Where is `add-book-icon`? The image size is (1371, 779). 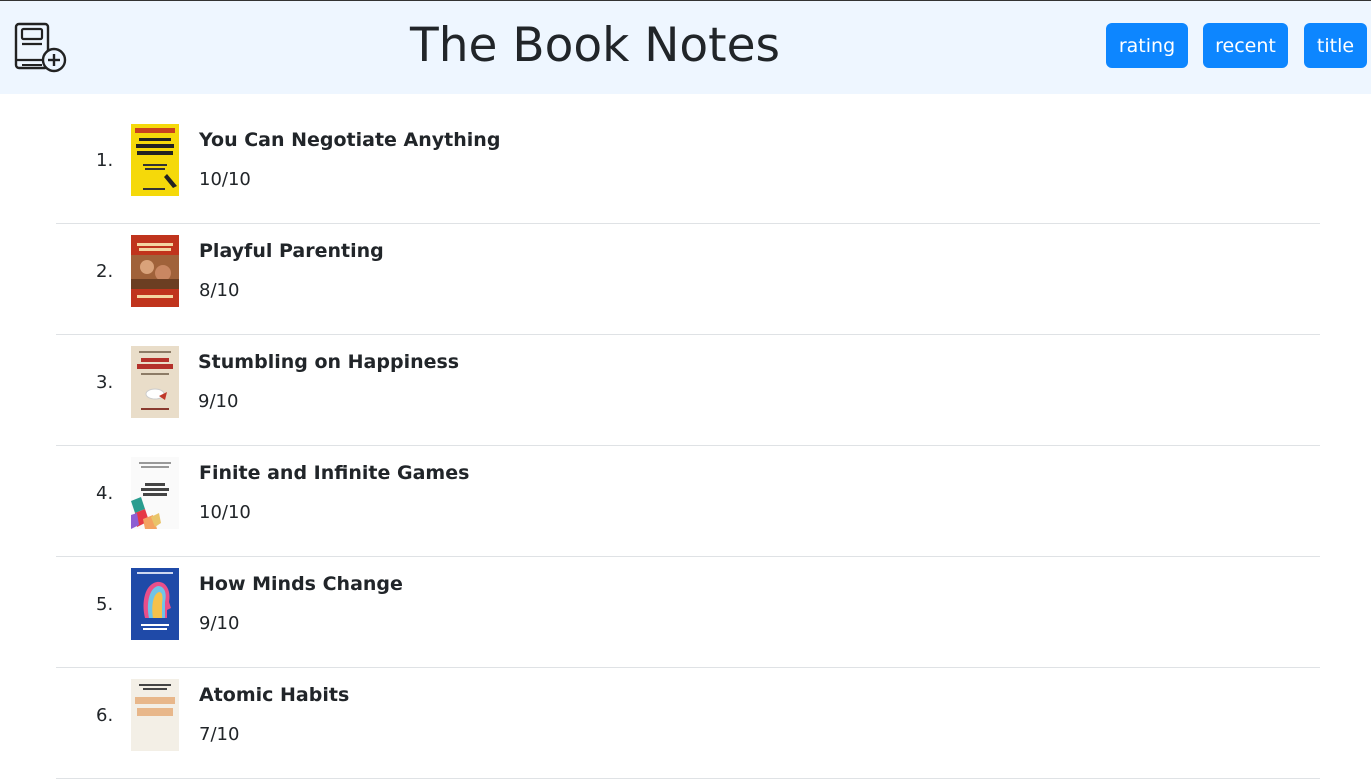 add-book-icon is located at coordinates (40, 47).